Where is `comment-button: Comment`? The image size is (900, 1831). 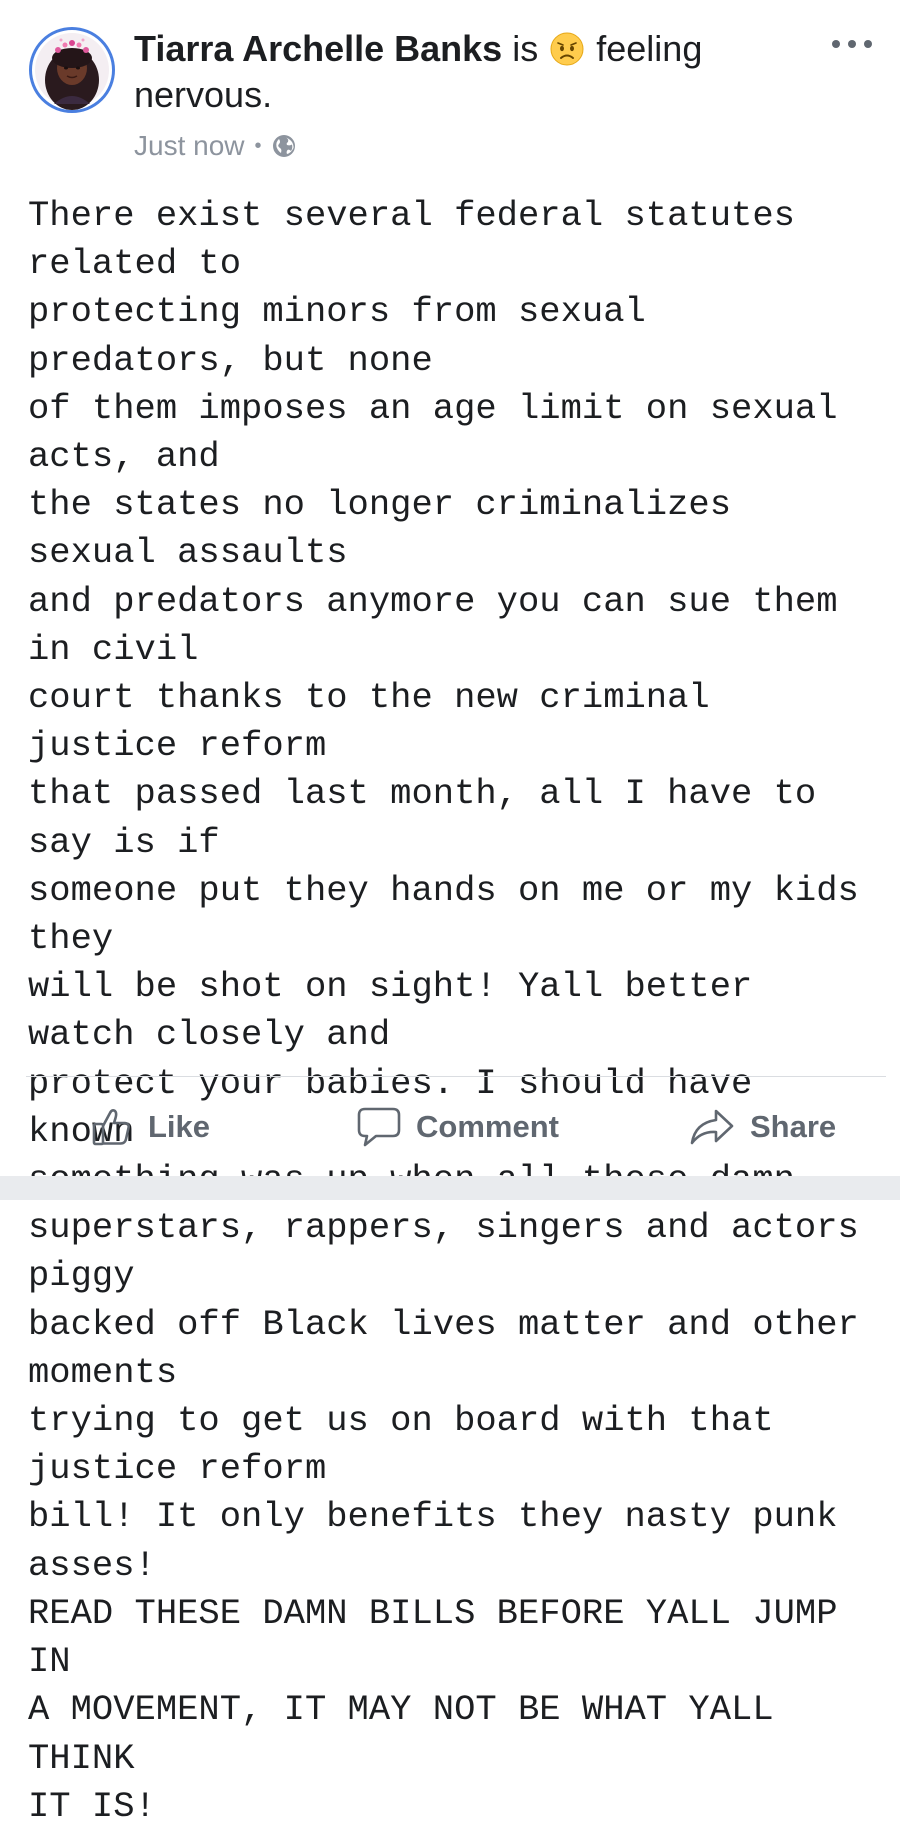
comment-button: Comment is located at coordinates (457, 1127).